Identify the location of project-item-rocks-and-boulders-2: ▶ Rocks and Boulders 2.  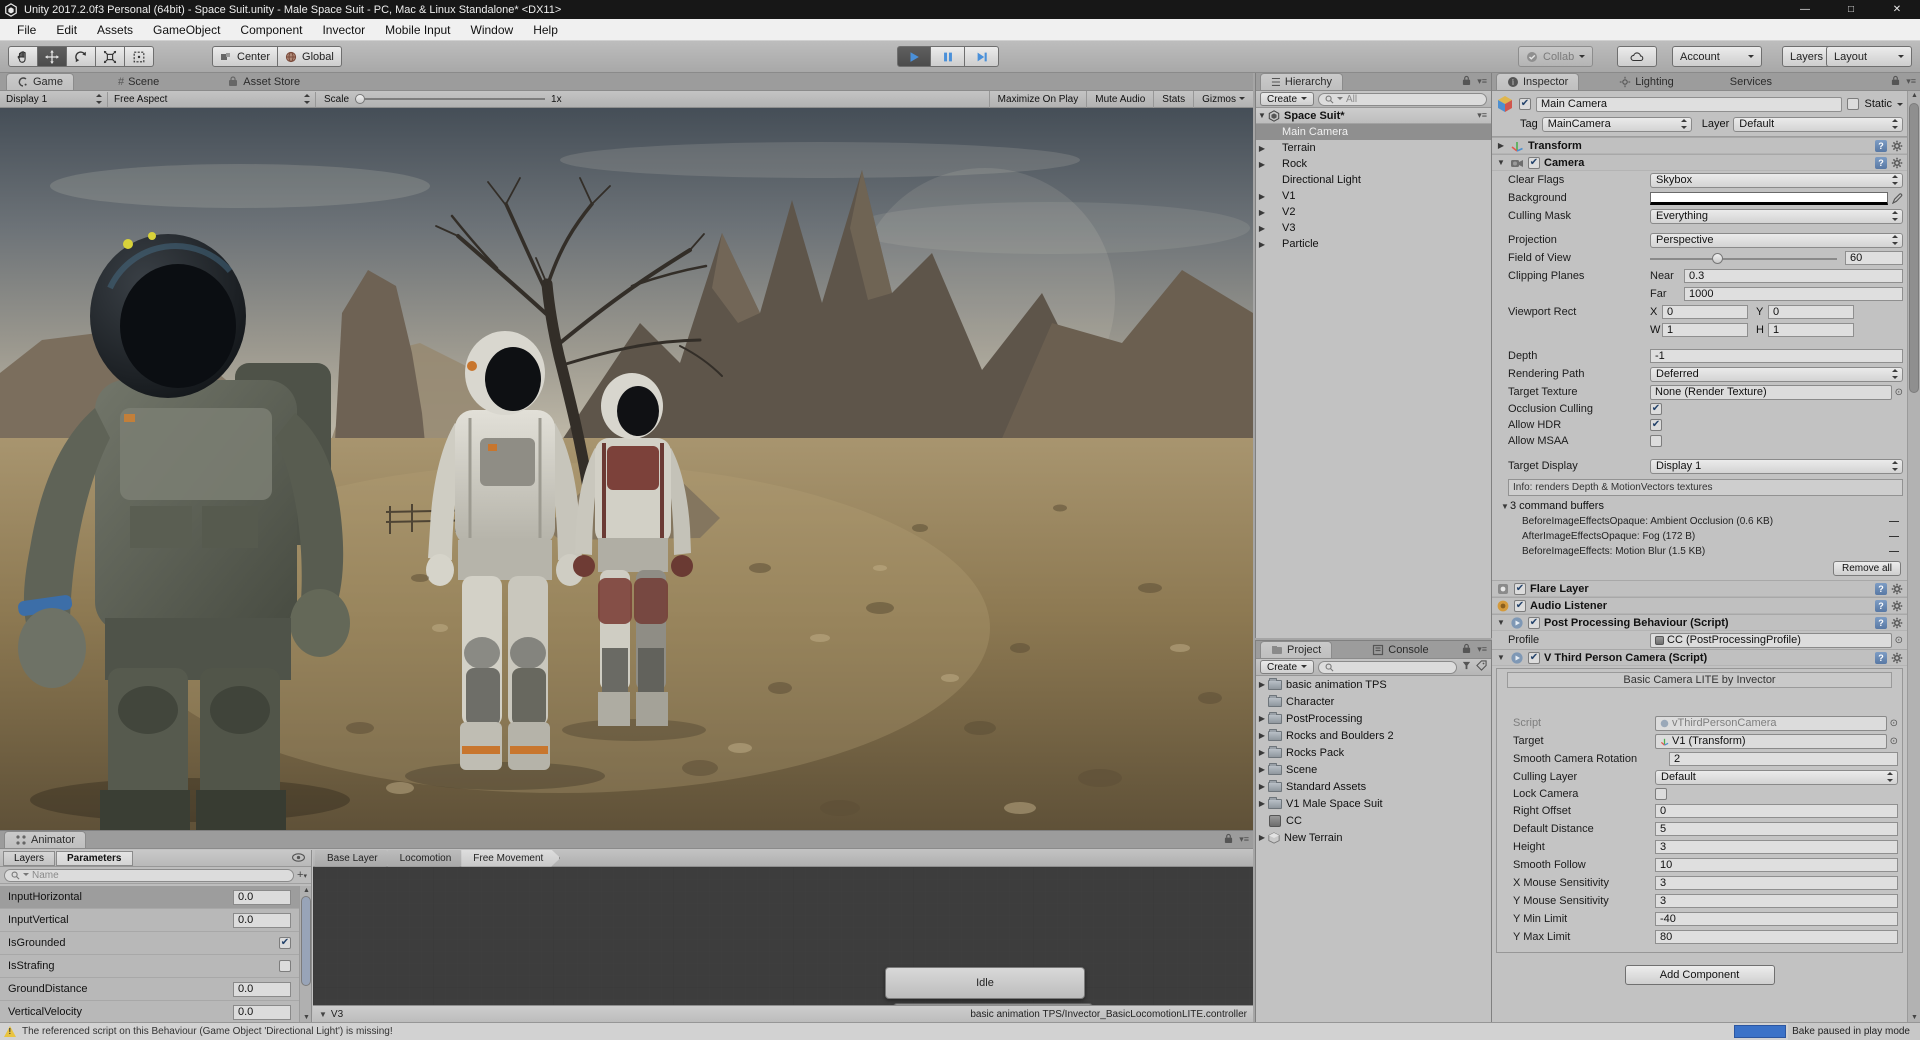
(1373, 735).